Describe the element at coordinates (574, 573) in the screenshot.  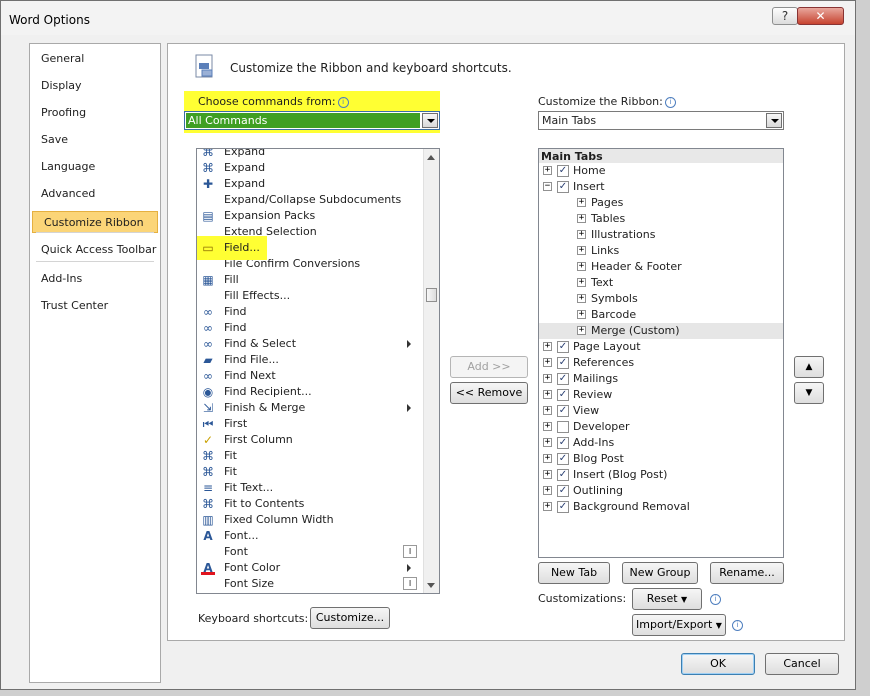
I see `new-tab-button: New Tab` at that location.